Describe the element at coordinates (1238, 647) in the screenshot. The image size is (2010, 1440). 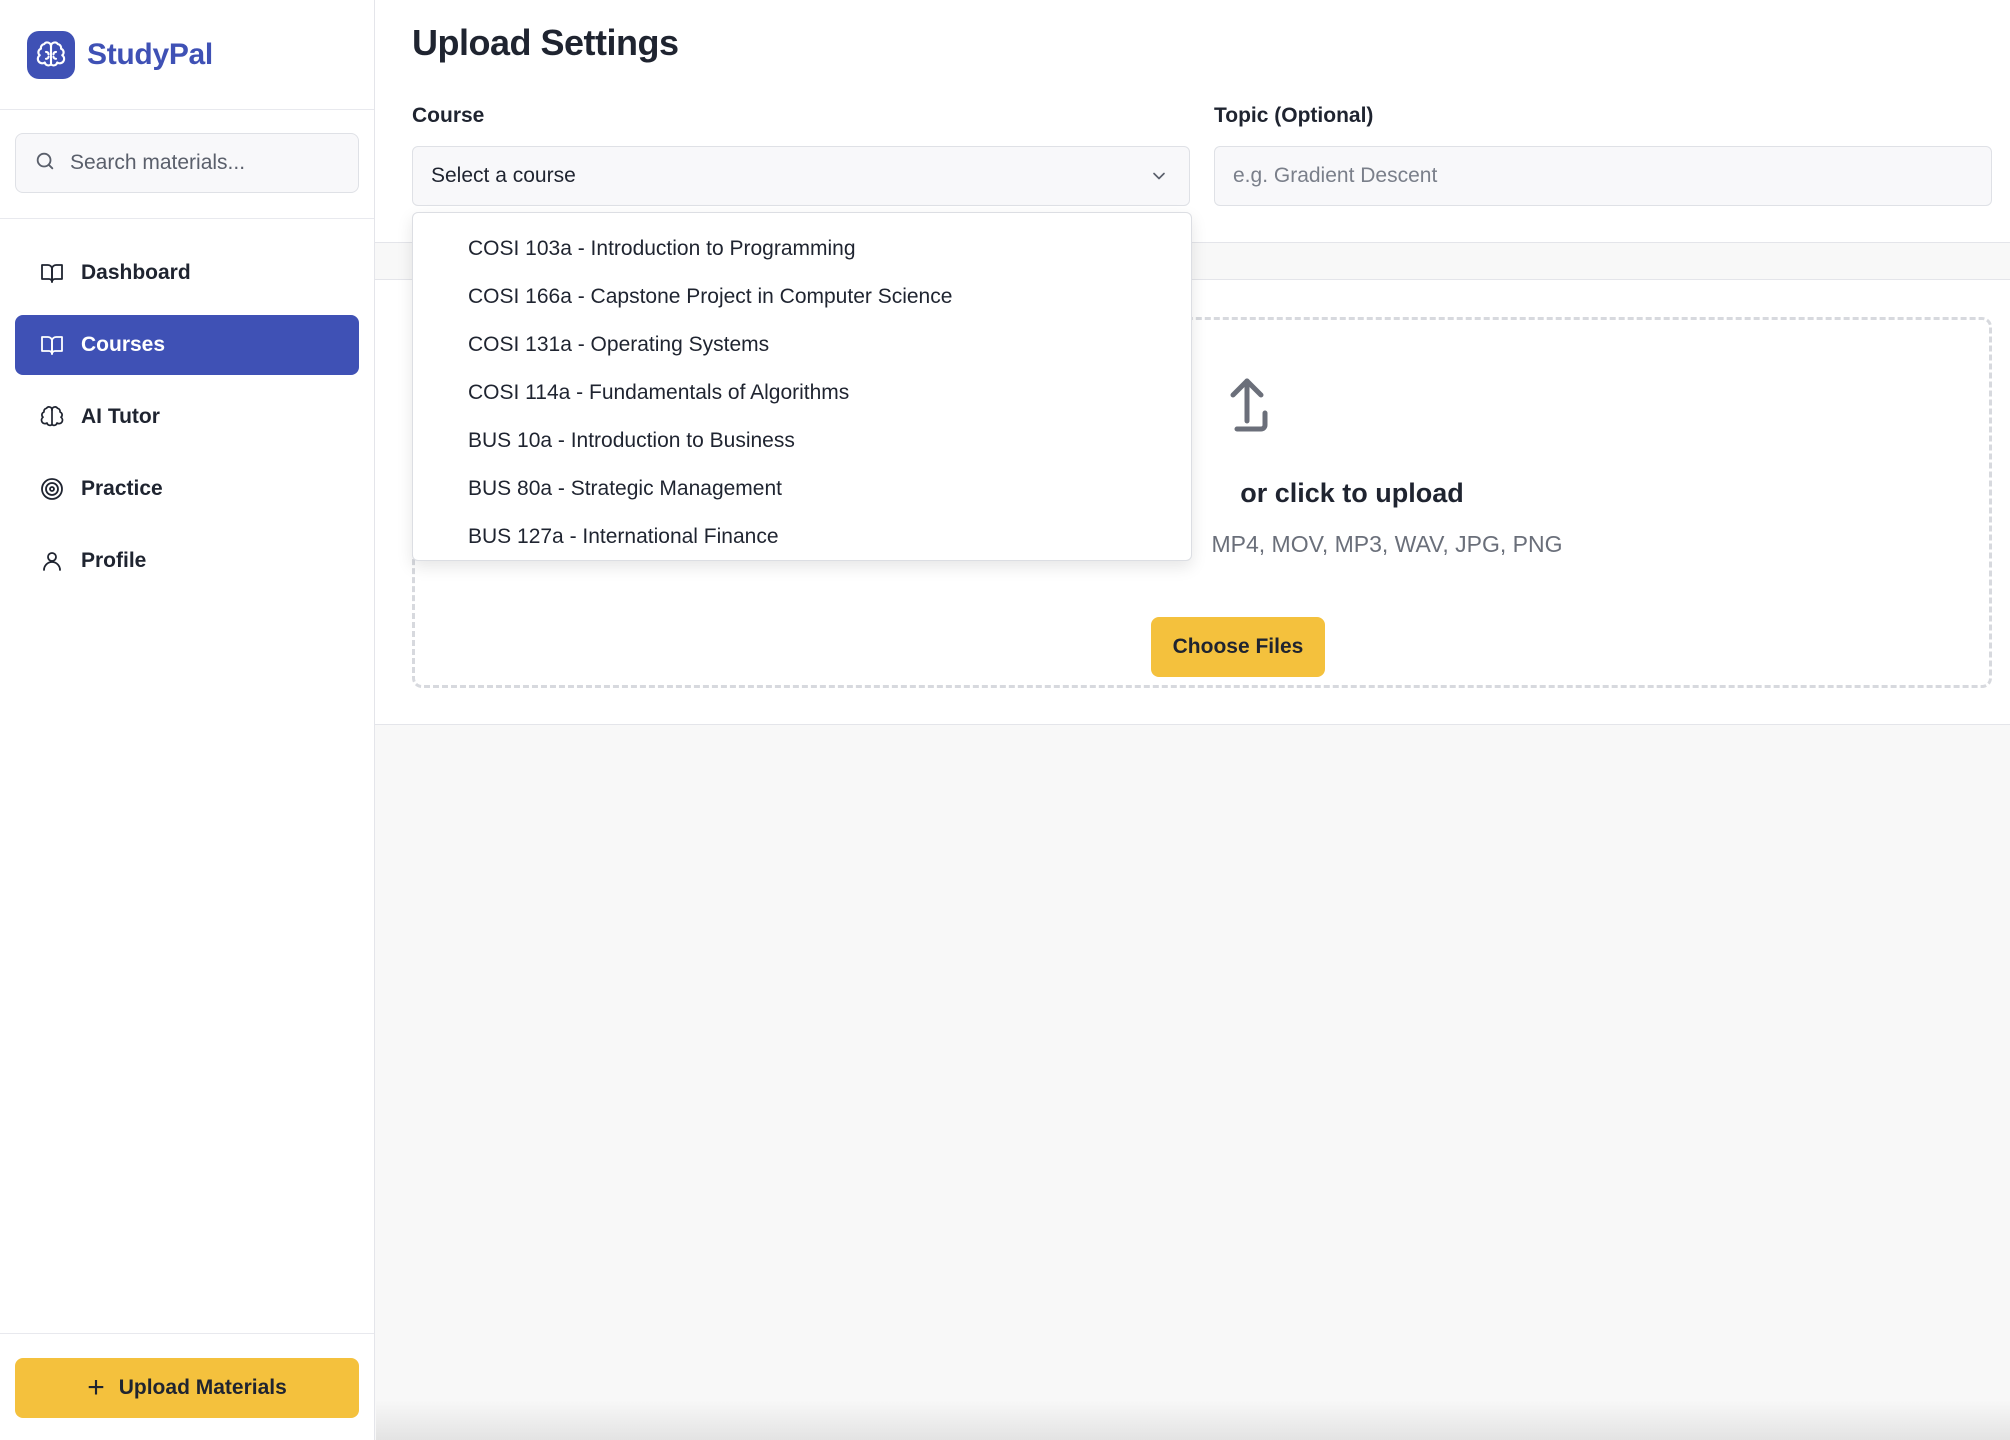
I see `choose-files-button: Choose Files` at that location.